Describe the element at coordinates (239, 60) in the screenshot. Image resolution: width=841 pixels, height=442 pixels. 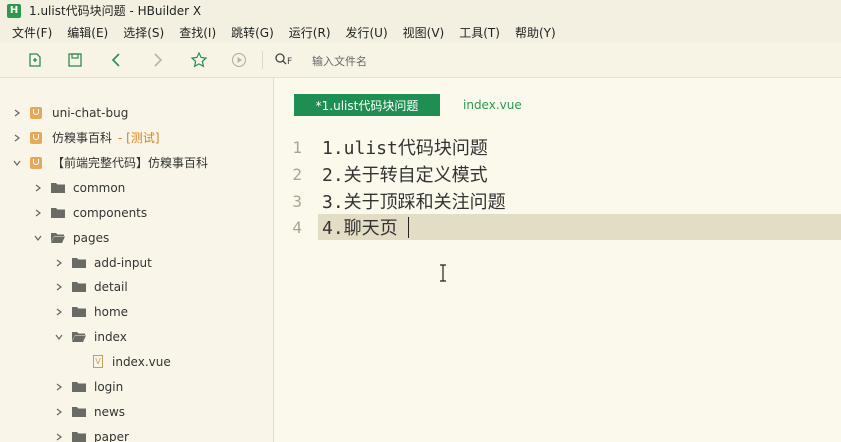
I see `run-icon` at that location.